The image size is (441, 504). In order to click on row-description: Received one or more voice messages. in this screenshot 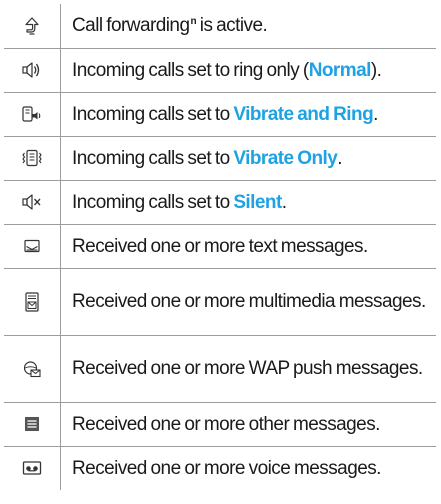, I will do `click(248, 467)`.